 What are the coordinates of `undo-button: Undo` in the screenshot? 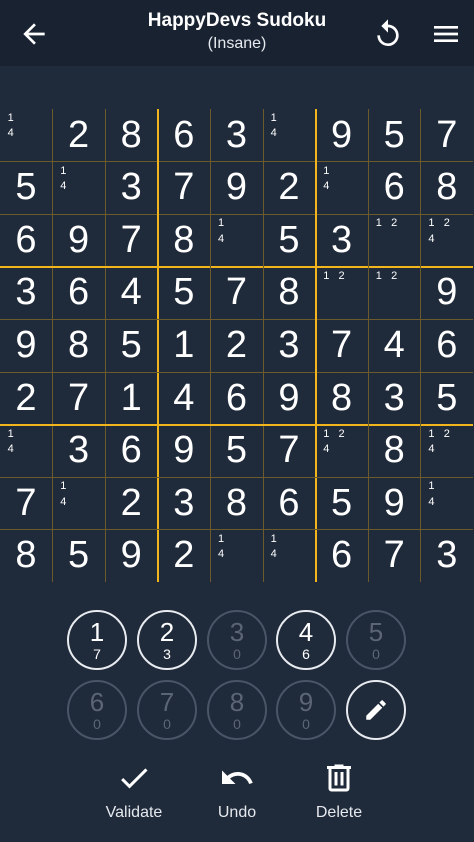 It's located at (237, 791).